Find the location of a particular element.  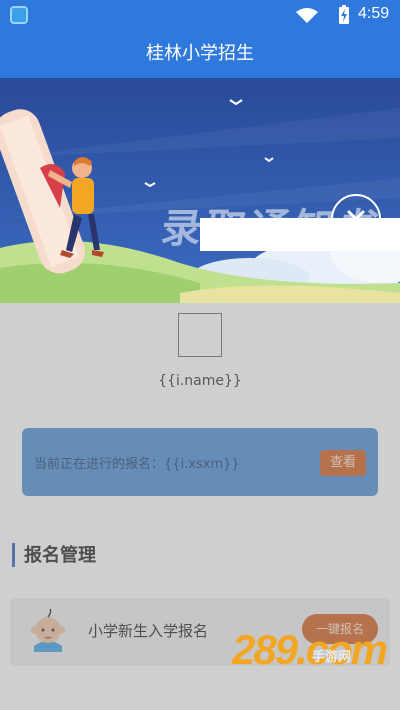

site-watermark: 289.com 手游网 is located at coordinates (310, 663).